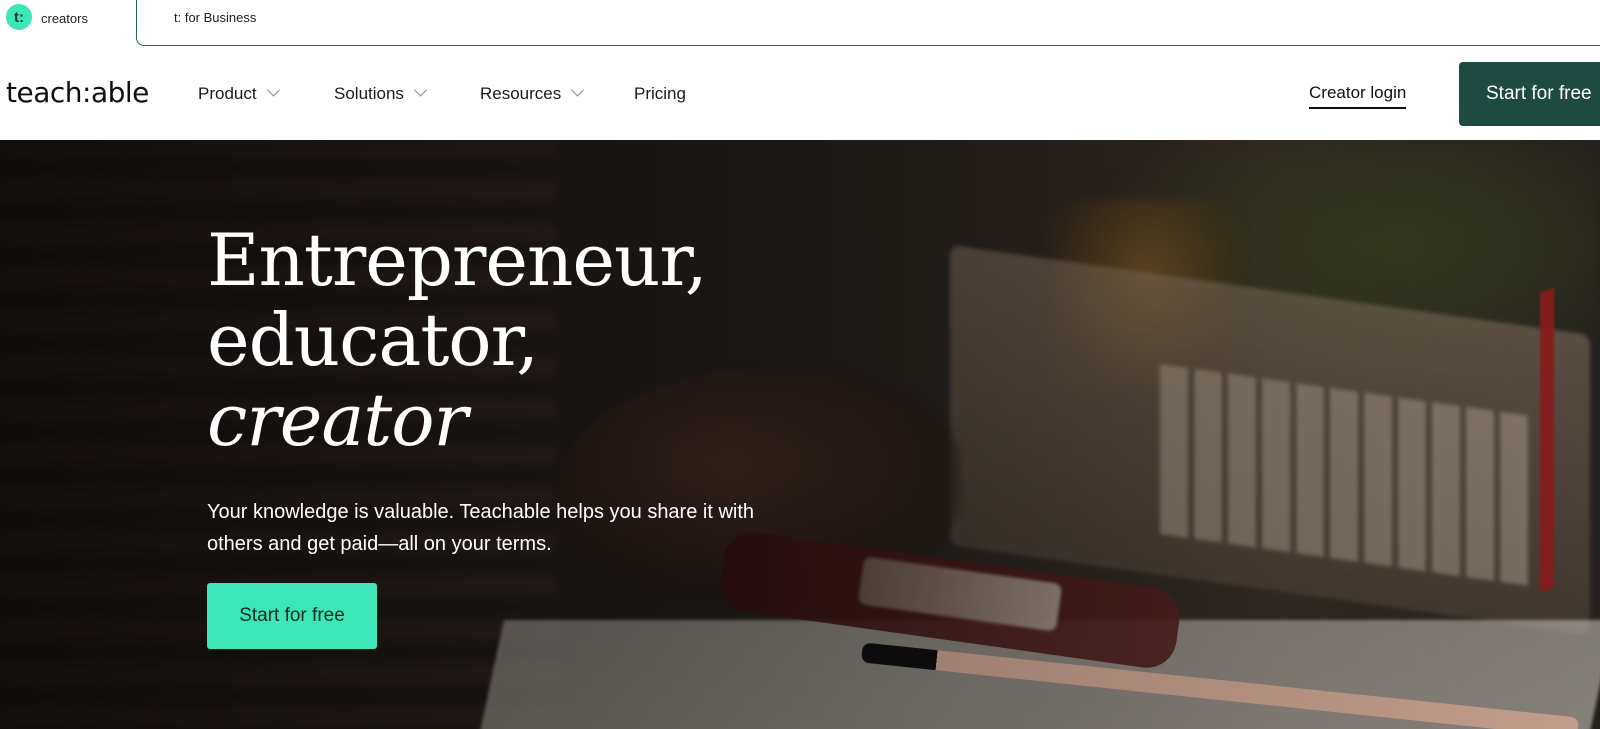 The image size is (1600, 729). I want to click on site-switcher: t: creators t: for Business, so click(800, 24).